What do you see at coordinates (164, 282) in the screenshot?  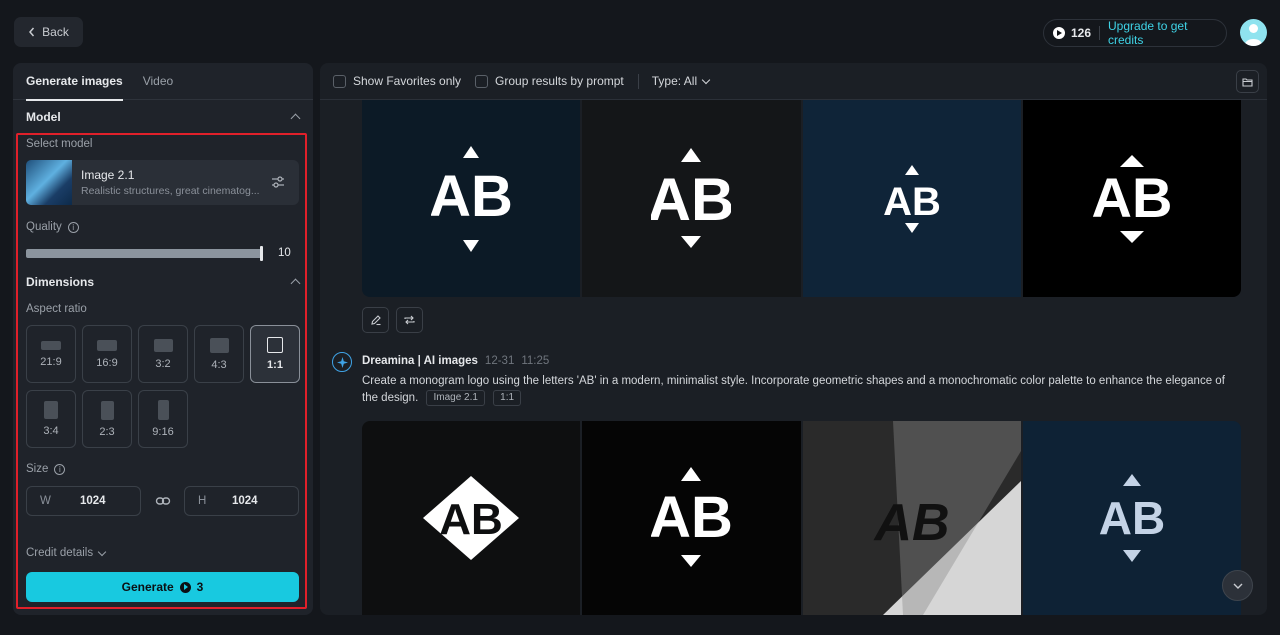 I see `dimensions-section-header: Dimensions` at bounding box center [164, 282].